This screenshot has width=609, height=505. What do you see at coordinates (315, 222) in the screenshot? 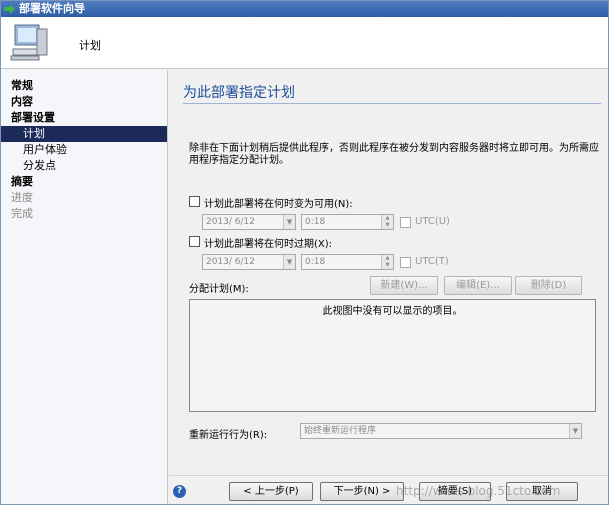
I see `available-time-value: 0:18` at bounding box center [315, 222].